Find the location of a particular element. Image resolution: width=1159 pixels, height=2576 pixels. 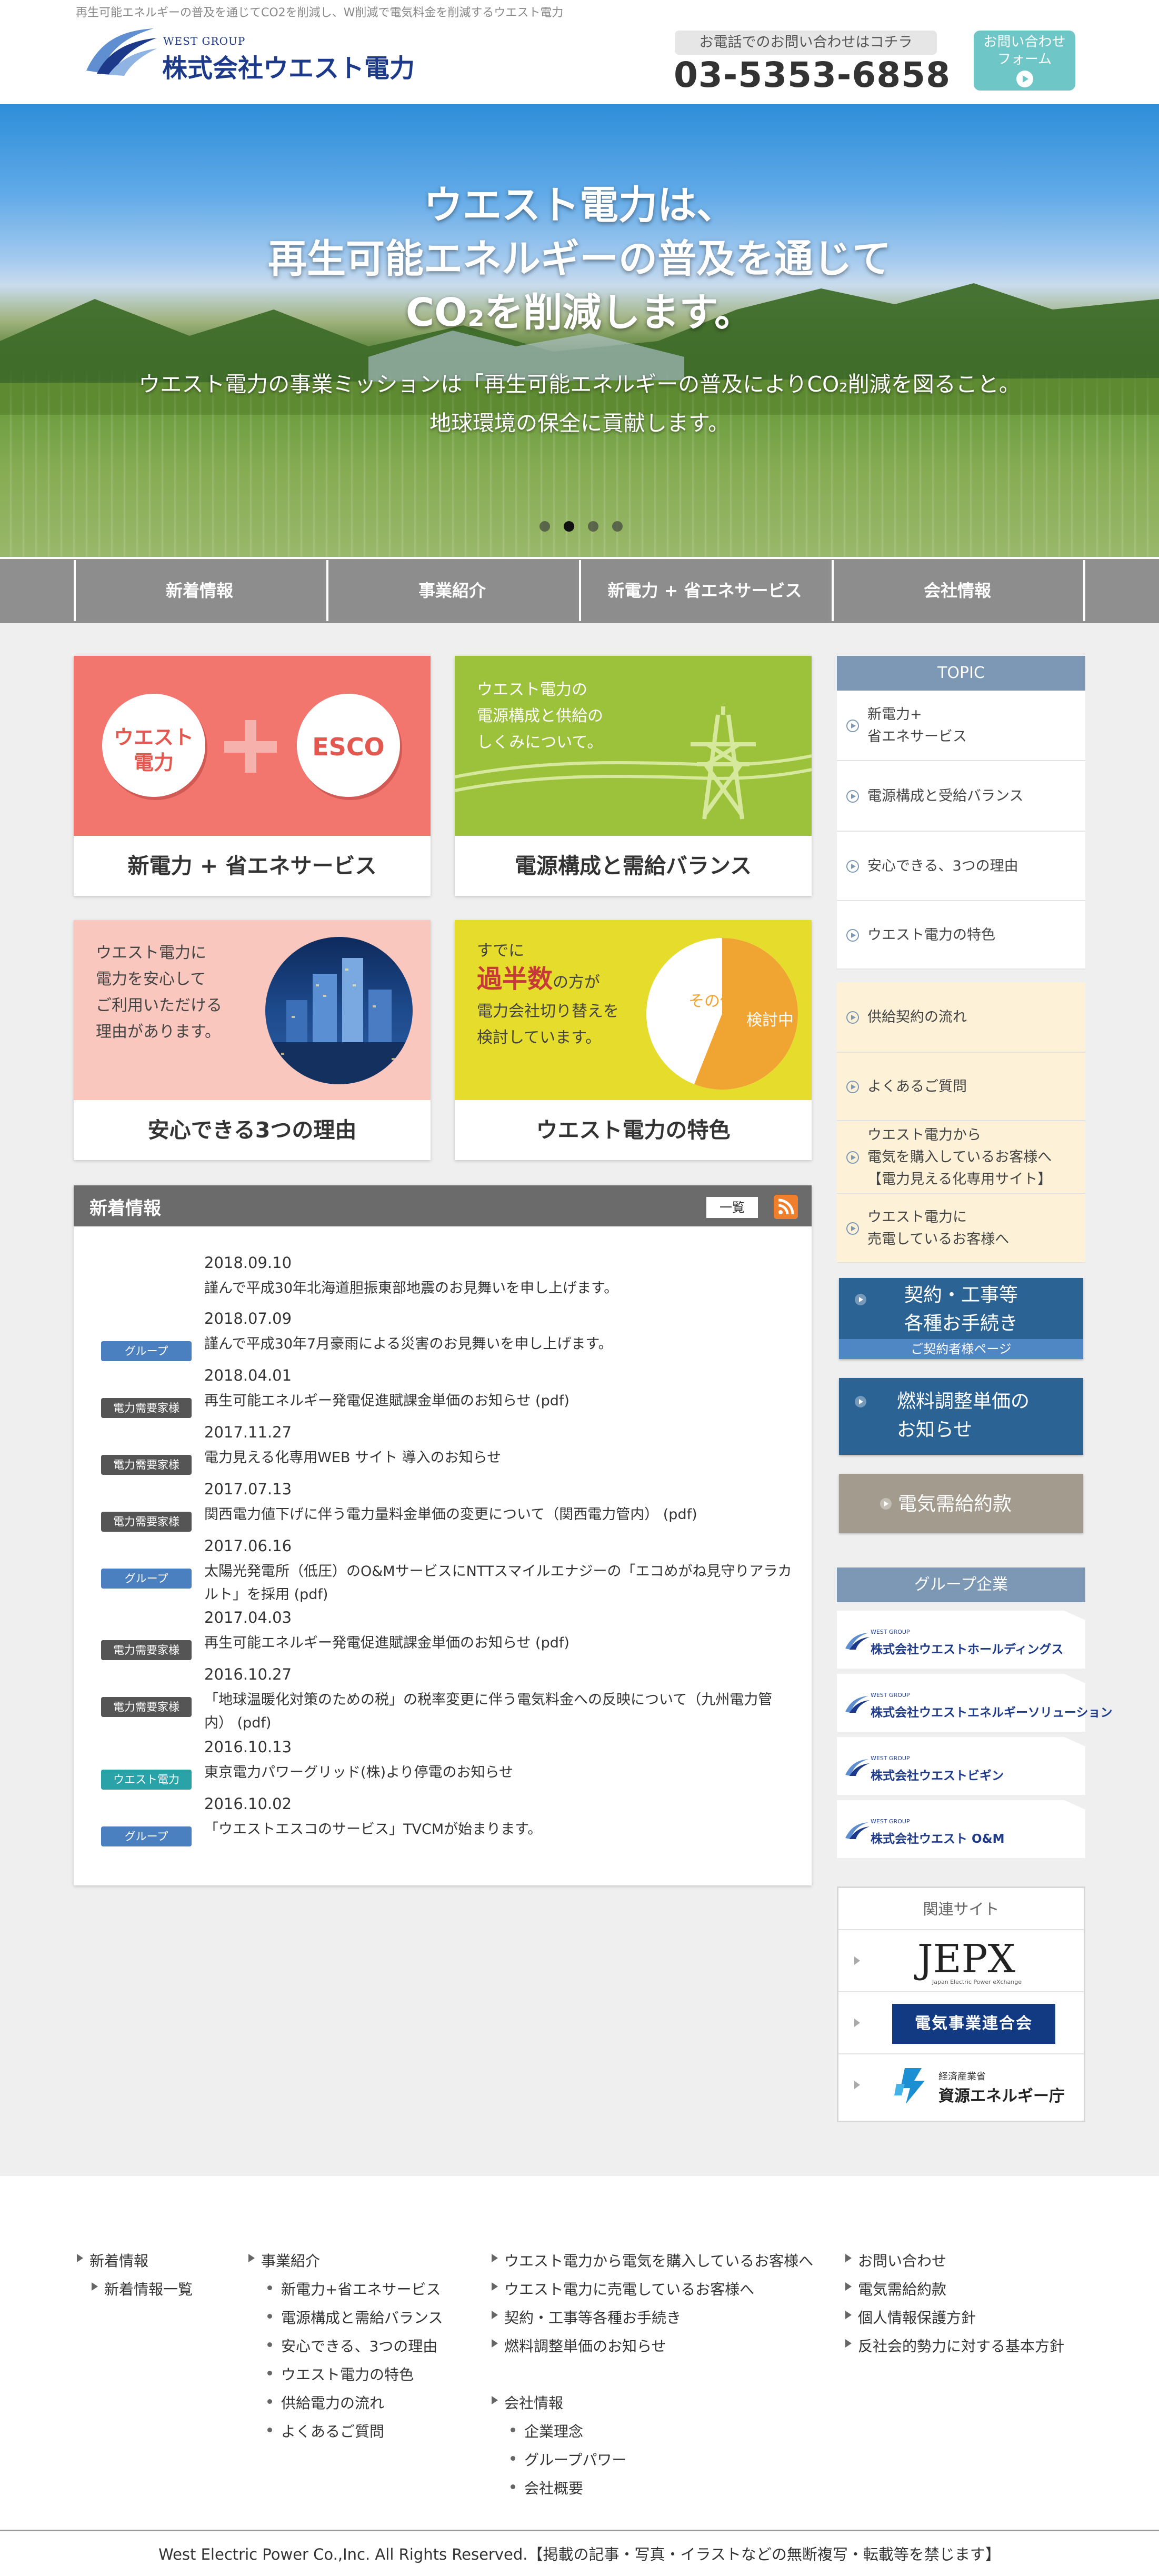

hero-headline-2: 再生可能エネルギーの普及を通じて is located at coordinates (579, 259).